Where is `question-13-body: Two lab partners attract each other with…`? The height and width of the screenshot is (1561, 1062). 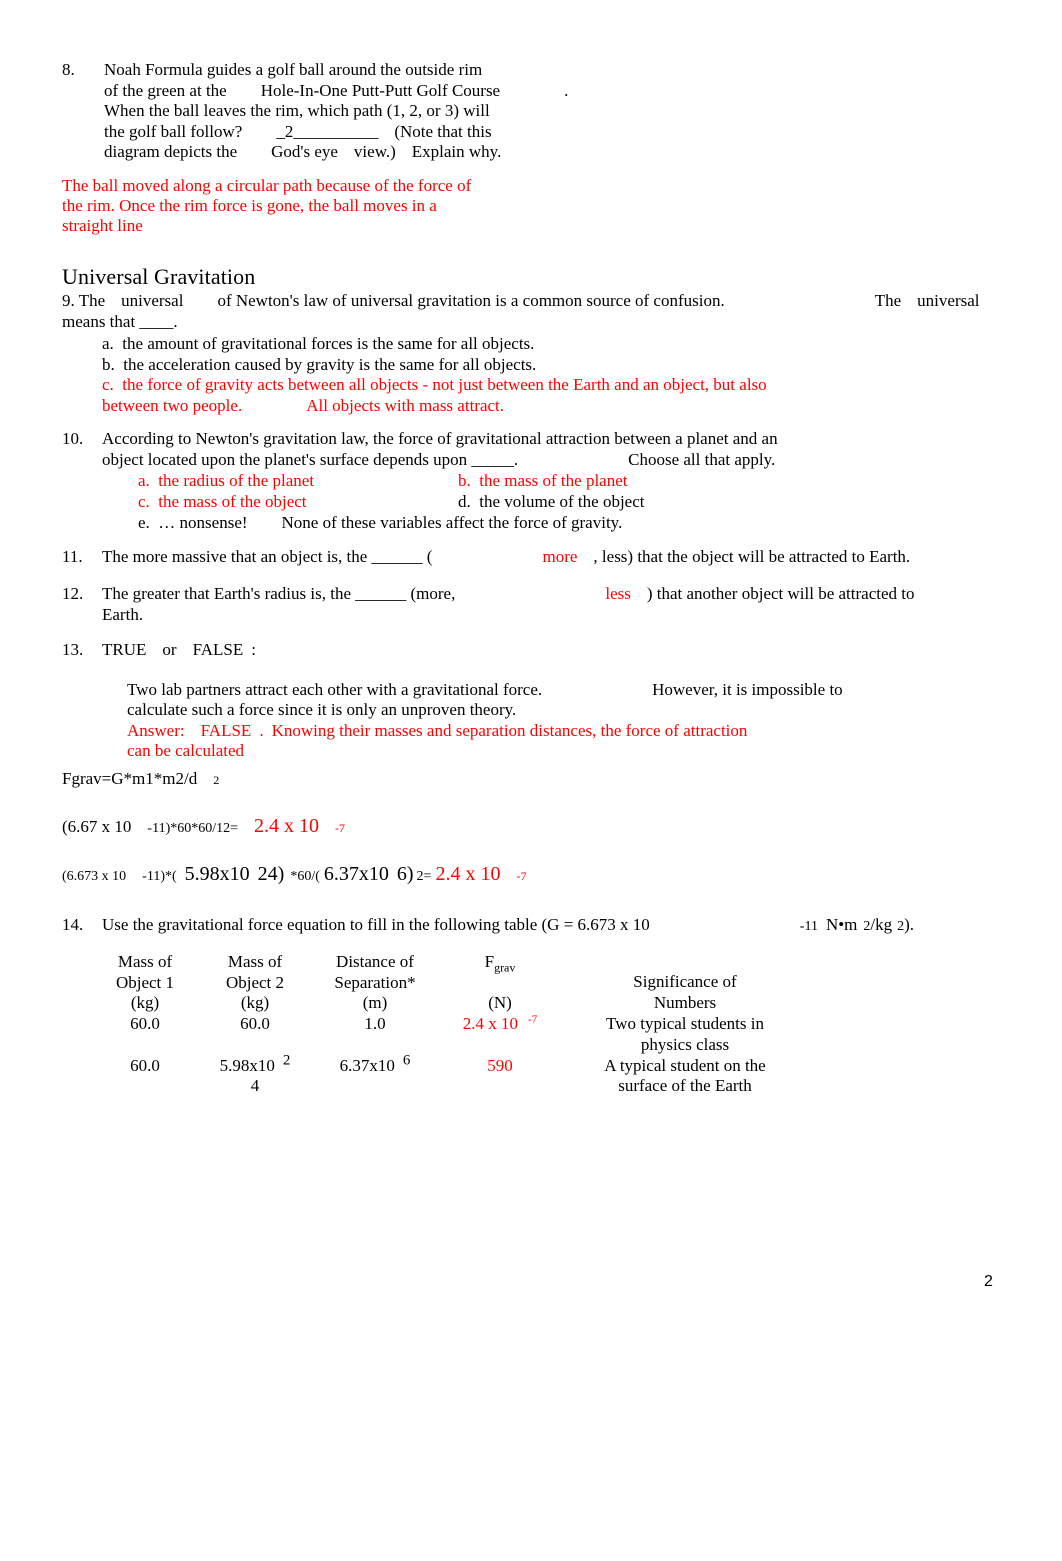
question-13-body: Two lab partners attract each other with… is located at coordinates (574, 721).